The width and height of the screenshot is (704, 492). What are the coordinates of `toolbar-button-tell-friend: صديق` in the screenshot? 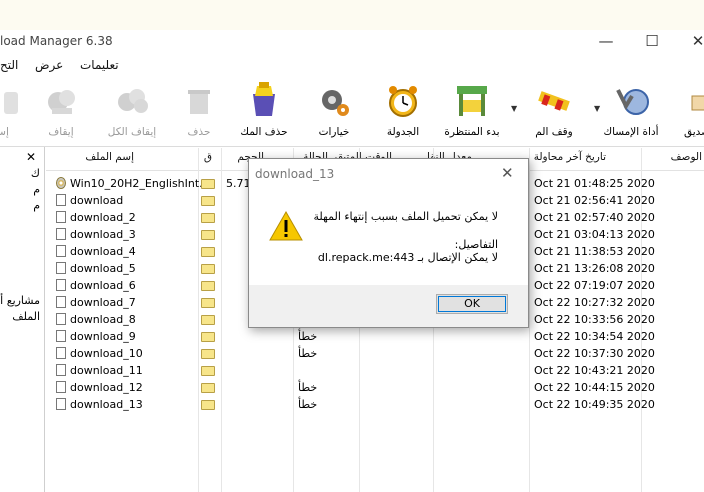 It's located at (685, 112).